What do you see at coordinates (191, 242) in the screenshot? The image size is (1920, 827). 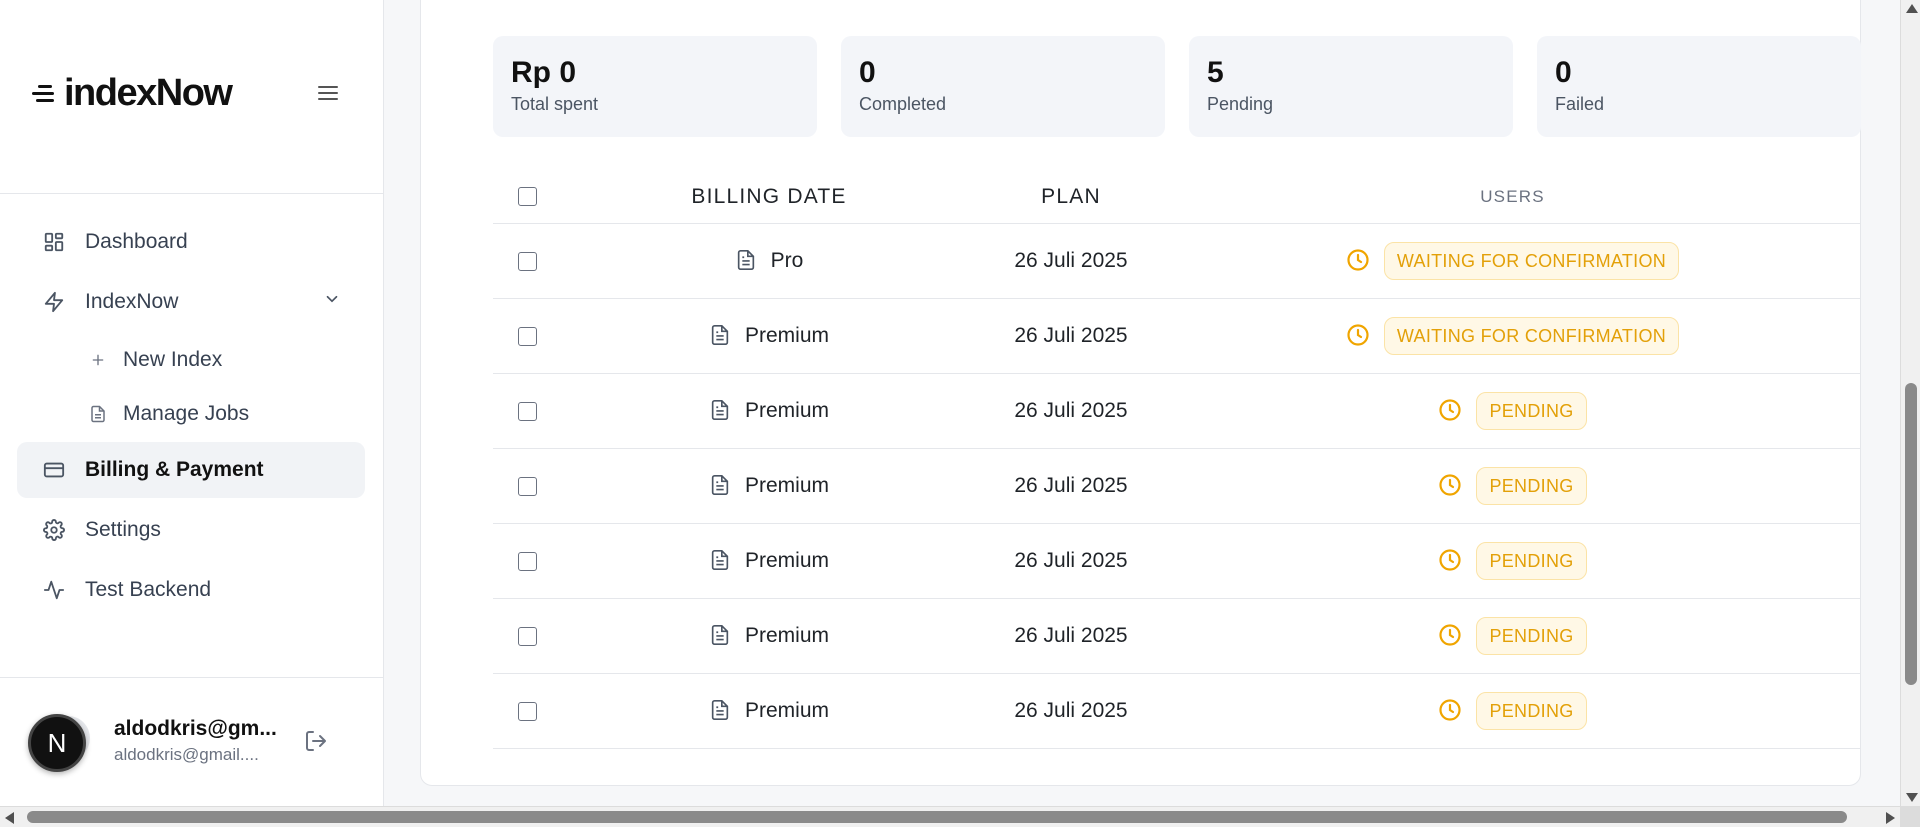 I see `sidebar-item-dashboard: Dashboard` at bounding box center [191, 242].